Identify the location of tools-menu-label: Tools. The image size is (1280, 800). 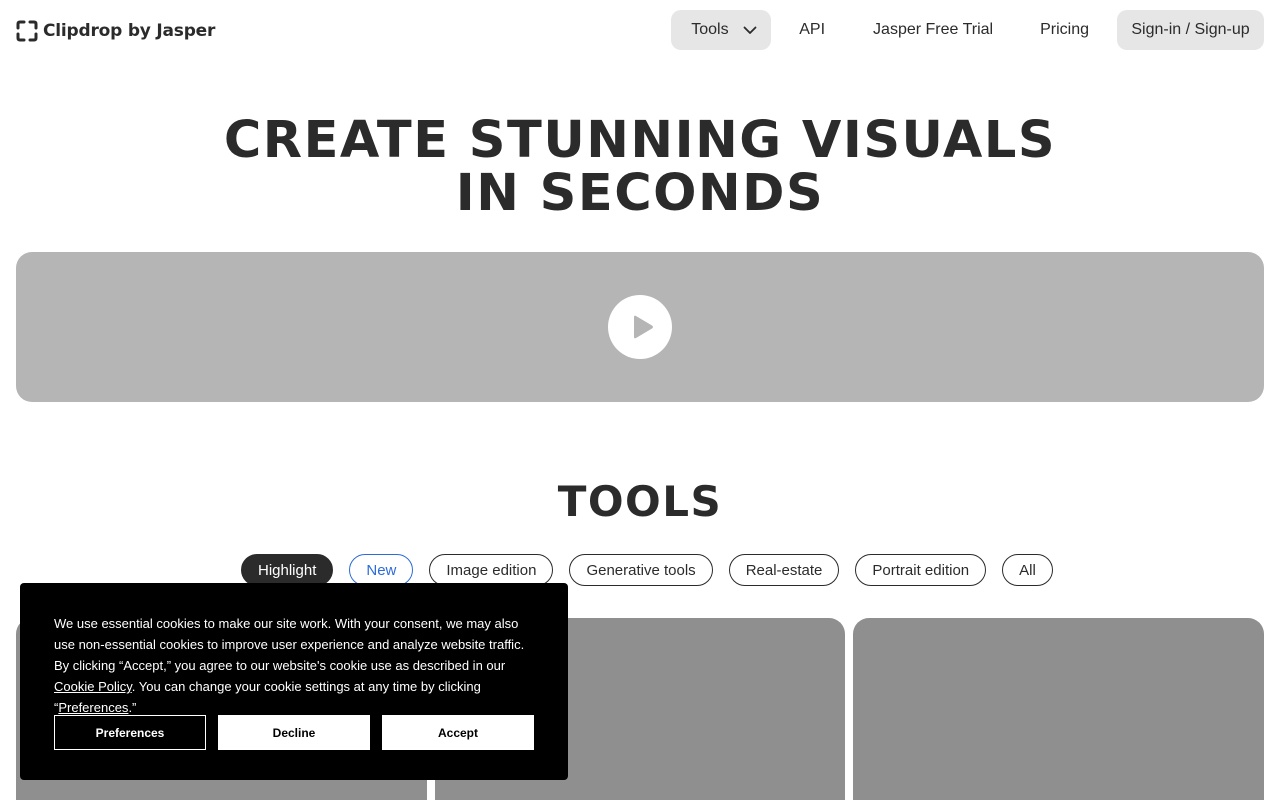
(710, 29).